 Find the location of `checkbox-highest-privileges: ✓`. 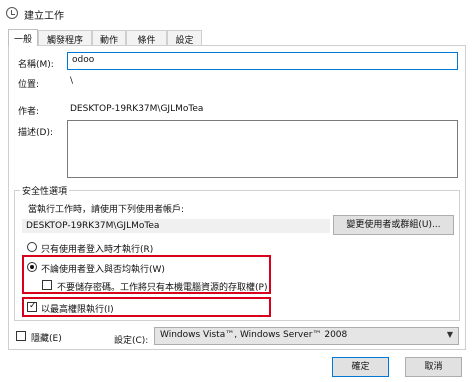

checkbox-highest-privileges: ✓ is located at coordinates (32, 306).